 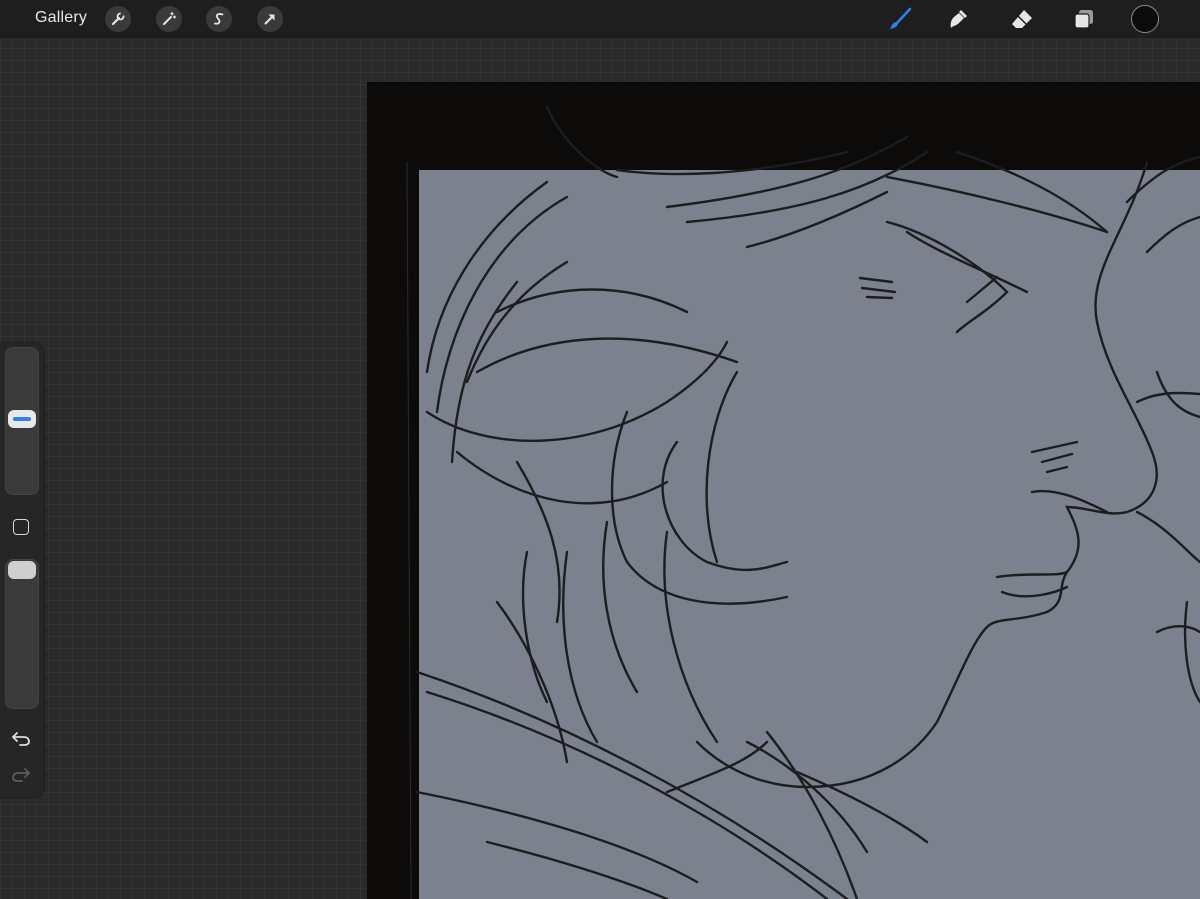 What do you see at coordinates (600, 19) in the screenshot?
I see `top-toolbar: Gallery` at bounding box center [600, 19].